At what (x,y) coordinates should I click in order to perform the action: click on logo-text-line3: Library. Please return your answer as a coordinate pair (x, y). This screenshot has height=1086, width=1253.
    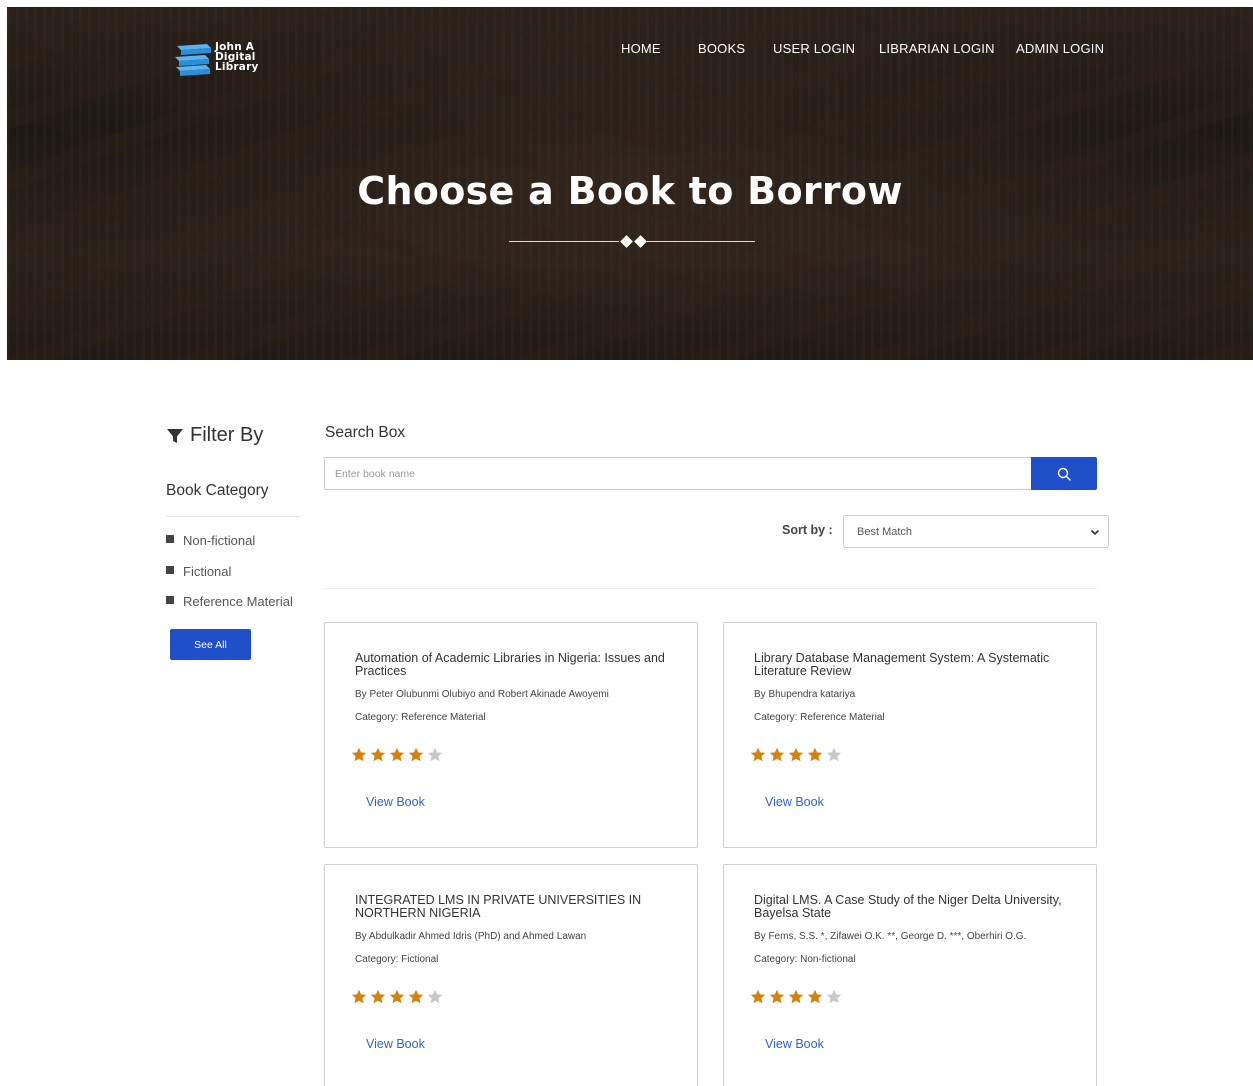
    Looking at the image, I should click on (237, 67).